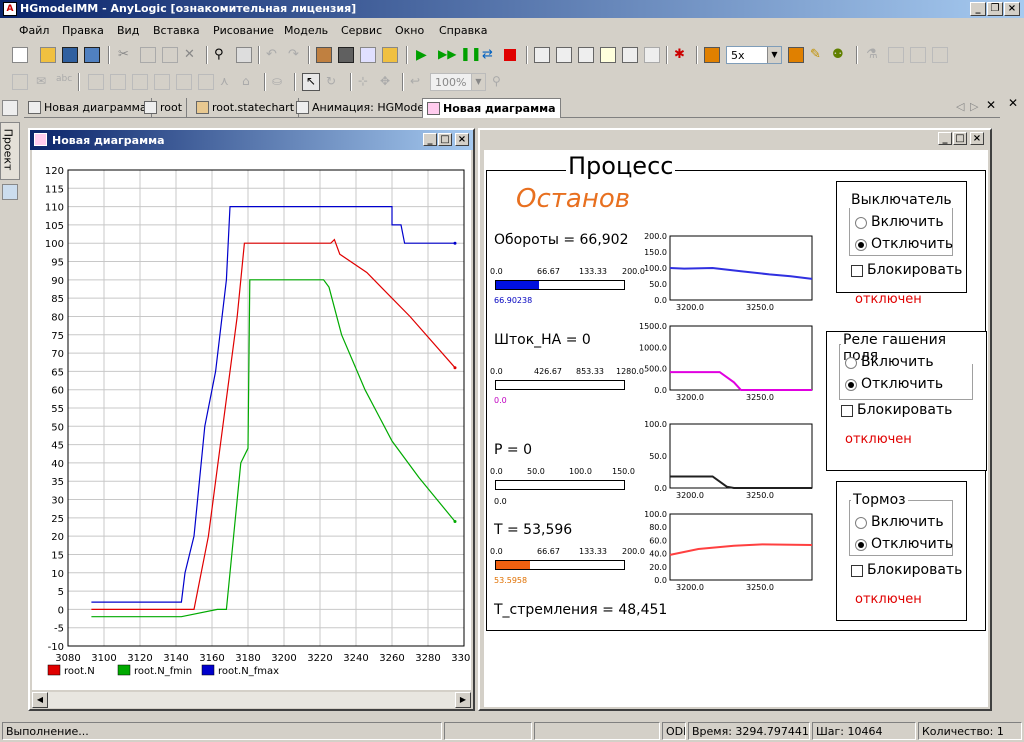 This screenshot has width=1024, height=742. I want to click on connect-icon: ⊹, so click(366, 82).